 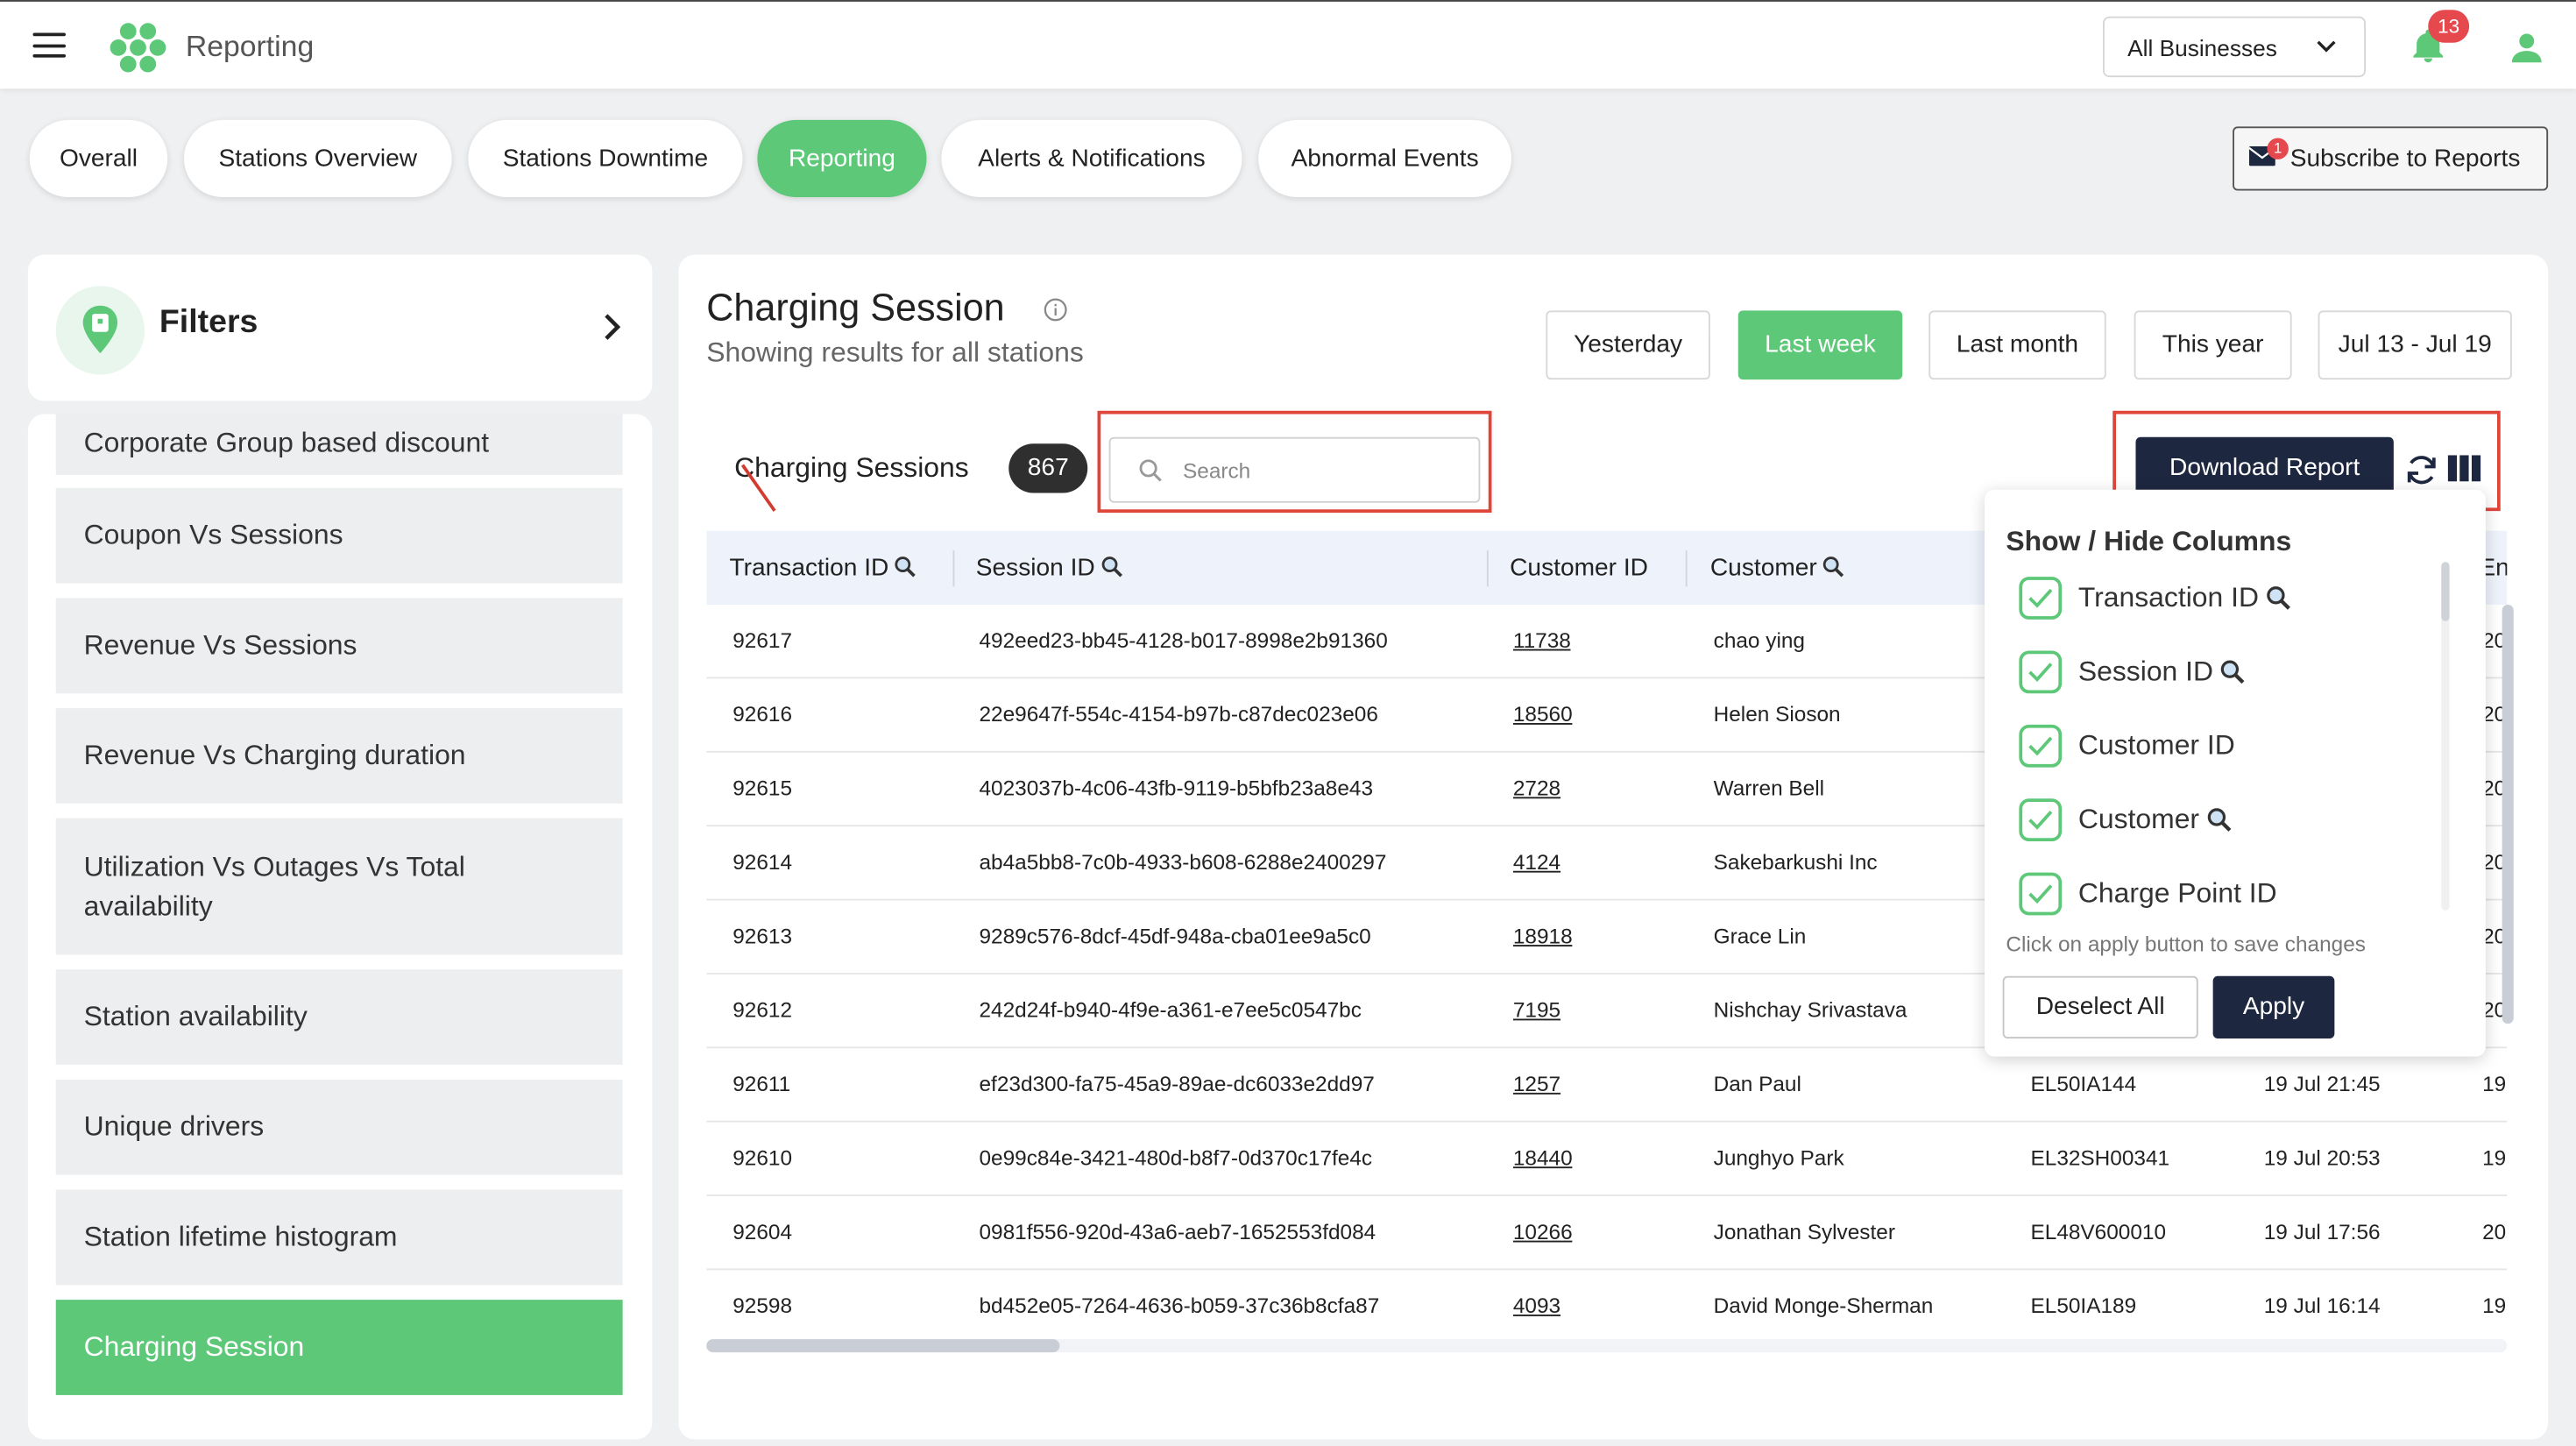 I want to click on page-title: Charging Session, so click(x=855, y=307).